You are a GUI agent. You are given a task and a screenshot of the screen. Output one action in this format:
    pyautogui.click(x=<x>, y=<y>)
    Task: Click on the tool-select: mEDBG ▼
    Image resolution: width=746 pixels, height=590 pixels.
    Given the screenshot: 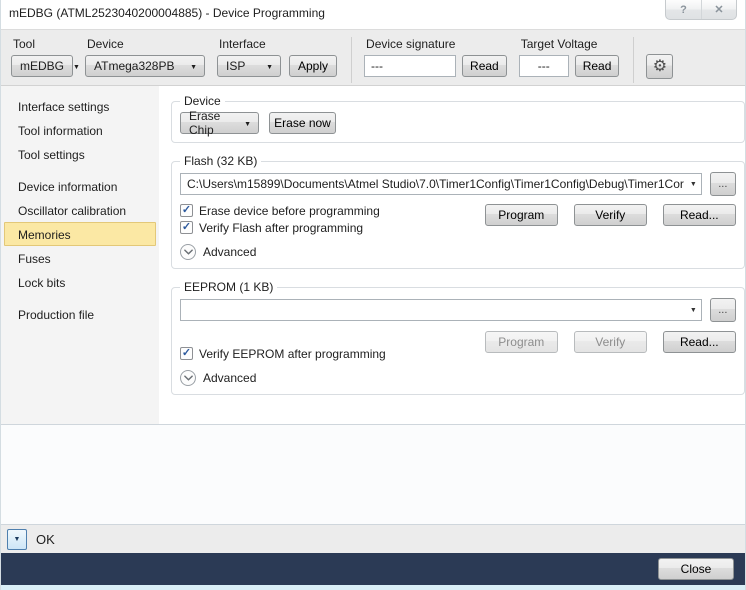 What is the action you would take?
    pyautogui.click(x=45, y=66)
    